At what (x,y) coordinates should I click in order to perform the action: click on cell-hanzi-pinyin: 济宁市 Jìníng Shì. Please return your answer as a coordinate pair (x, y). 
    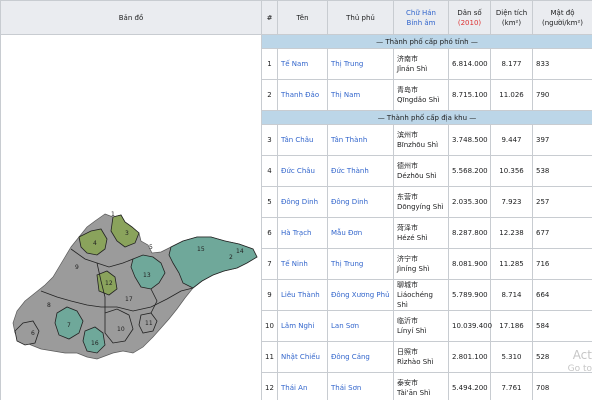
    Looking at the image, I should click on (421, 263).